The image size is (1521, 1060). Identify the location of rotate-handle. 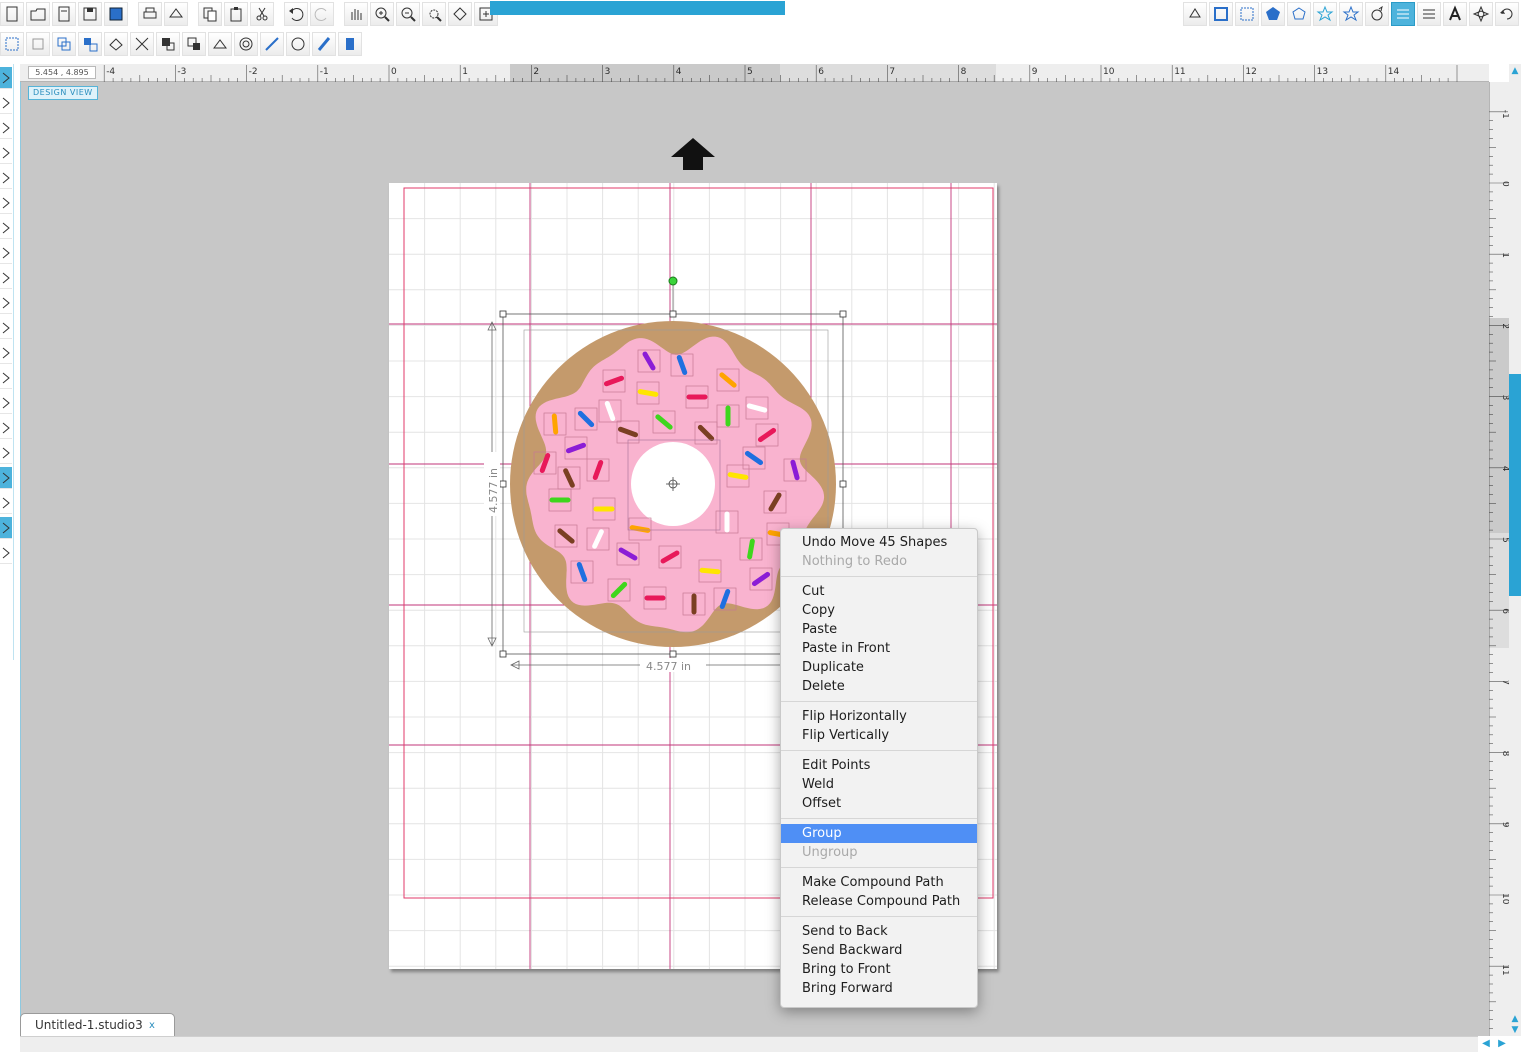
(673, 281).